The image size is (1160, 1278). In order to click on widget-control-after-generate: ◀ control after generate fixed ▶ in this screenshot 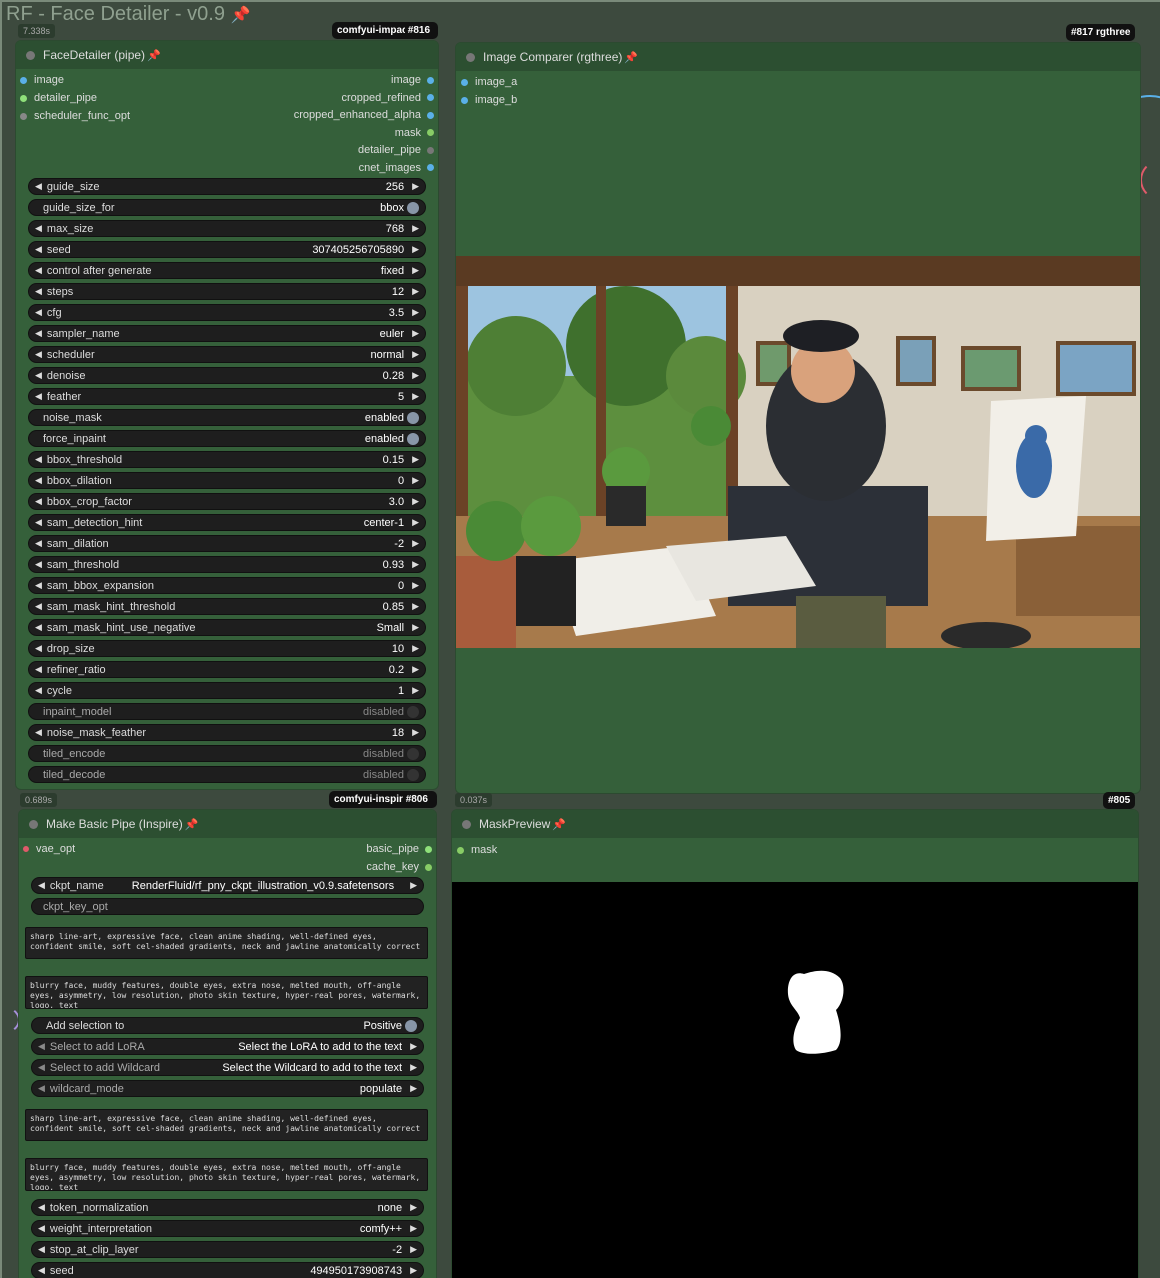, I will do `click(227, 270)`.